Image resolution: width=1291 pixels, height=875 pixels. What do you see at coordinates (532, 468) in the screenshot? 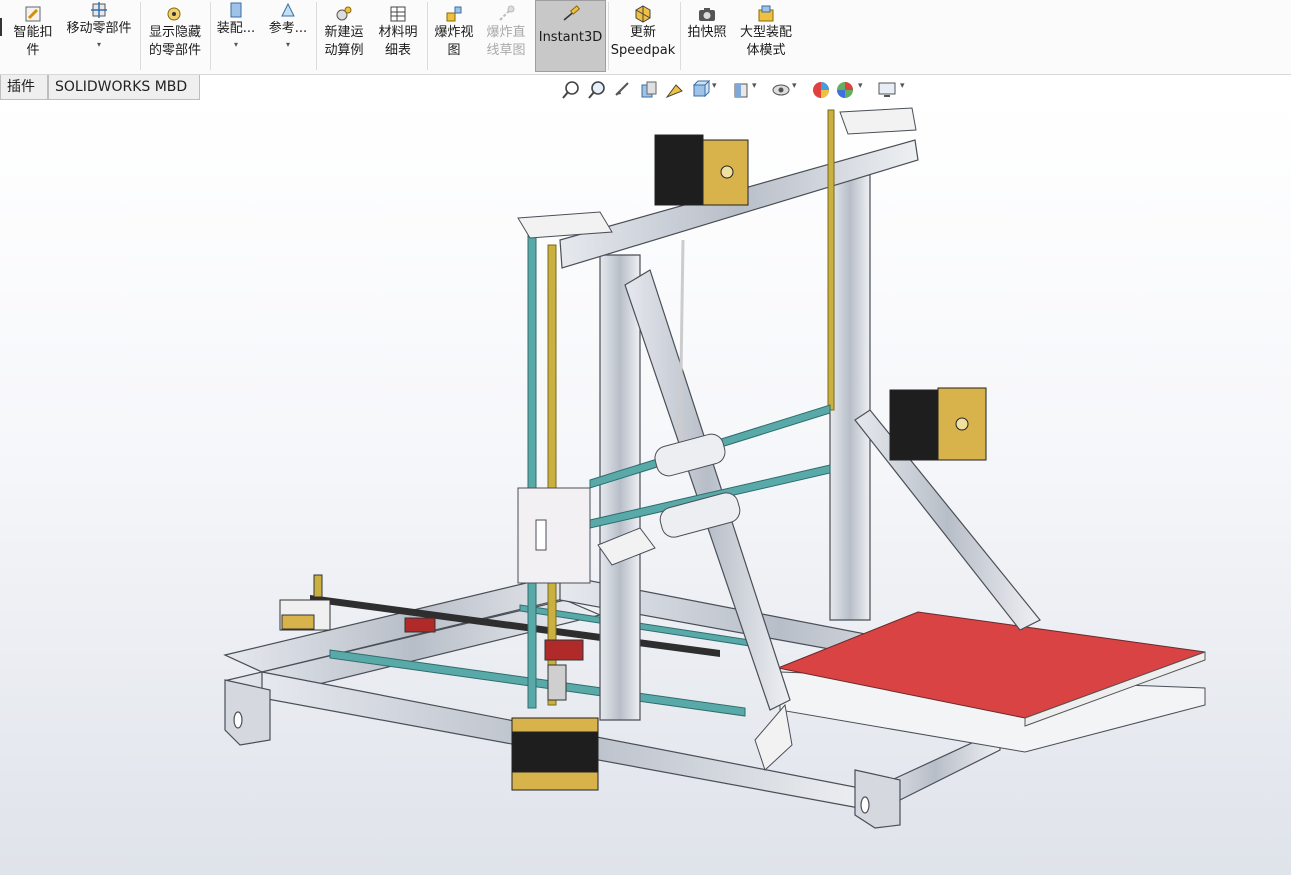
I see `z-rod-left` at bounding box center [532, 468].